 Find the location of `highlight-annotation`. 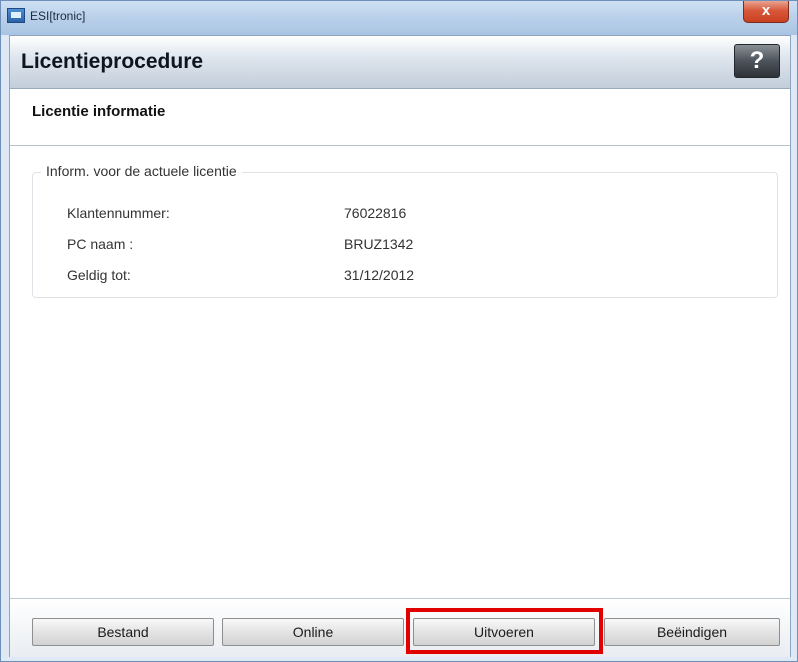

highlight-annotation is located at coordinates (504, 631).